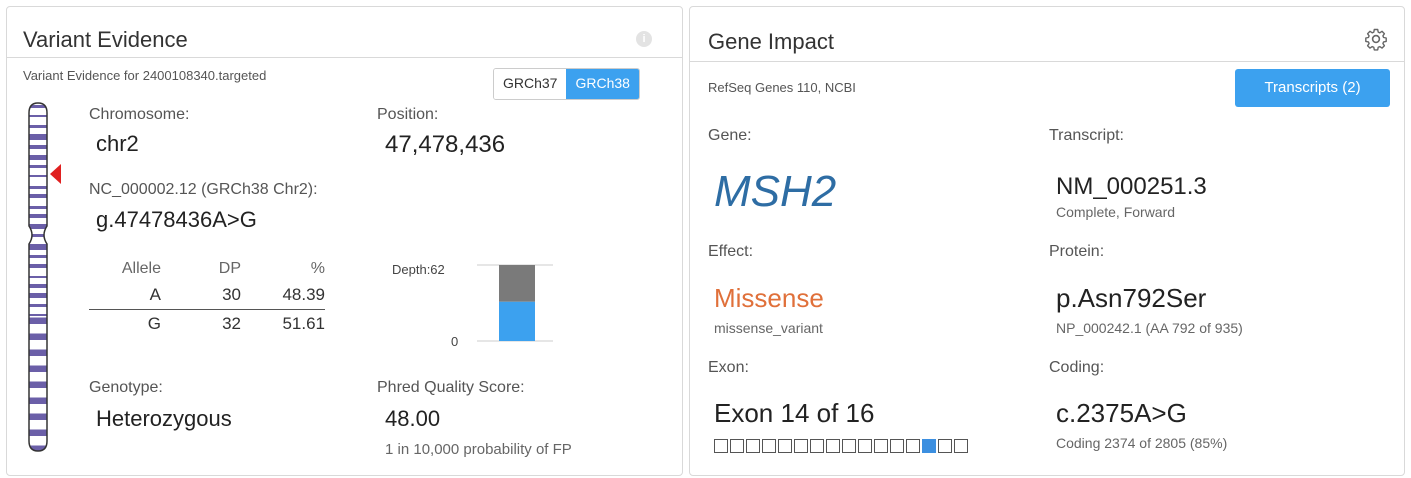  I want to click on depth-zero-label: 0, so click(455, 341).